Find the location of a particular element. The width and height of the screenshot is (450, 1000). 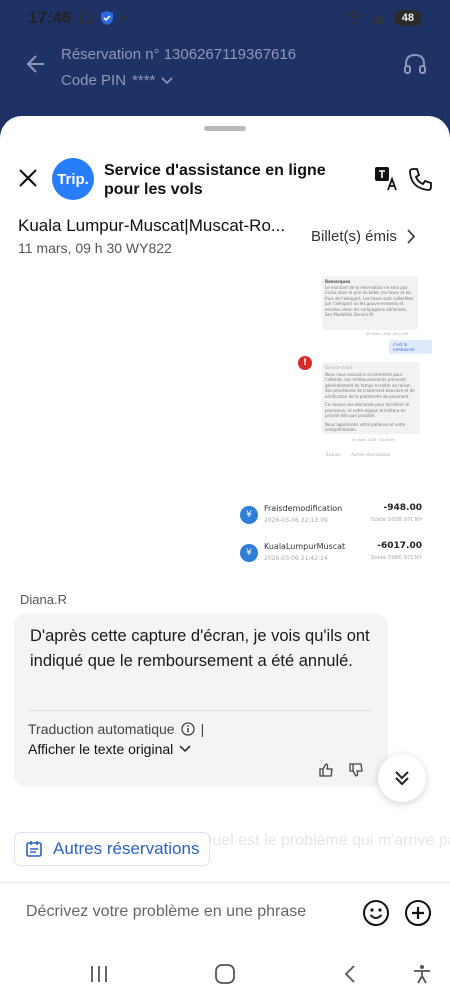

back-arrow-icon is located at coordinates (34, 64).